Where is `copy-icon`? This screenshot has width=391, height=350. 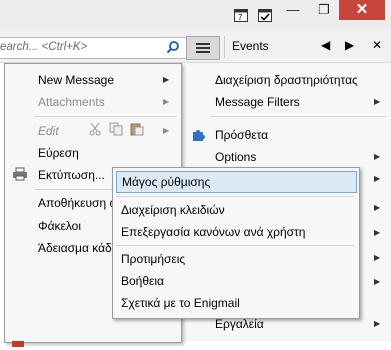
copy-icon is located at coordinates (116, 130).